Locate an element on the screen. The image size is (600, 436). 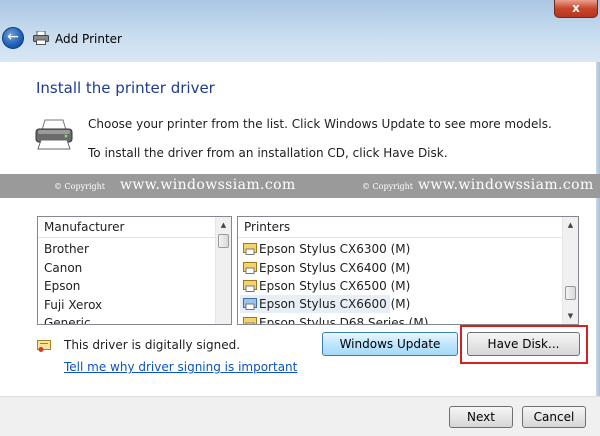
printer-name: Epson Stylus CX6500 (M) is located at coordinates (335, 286).